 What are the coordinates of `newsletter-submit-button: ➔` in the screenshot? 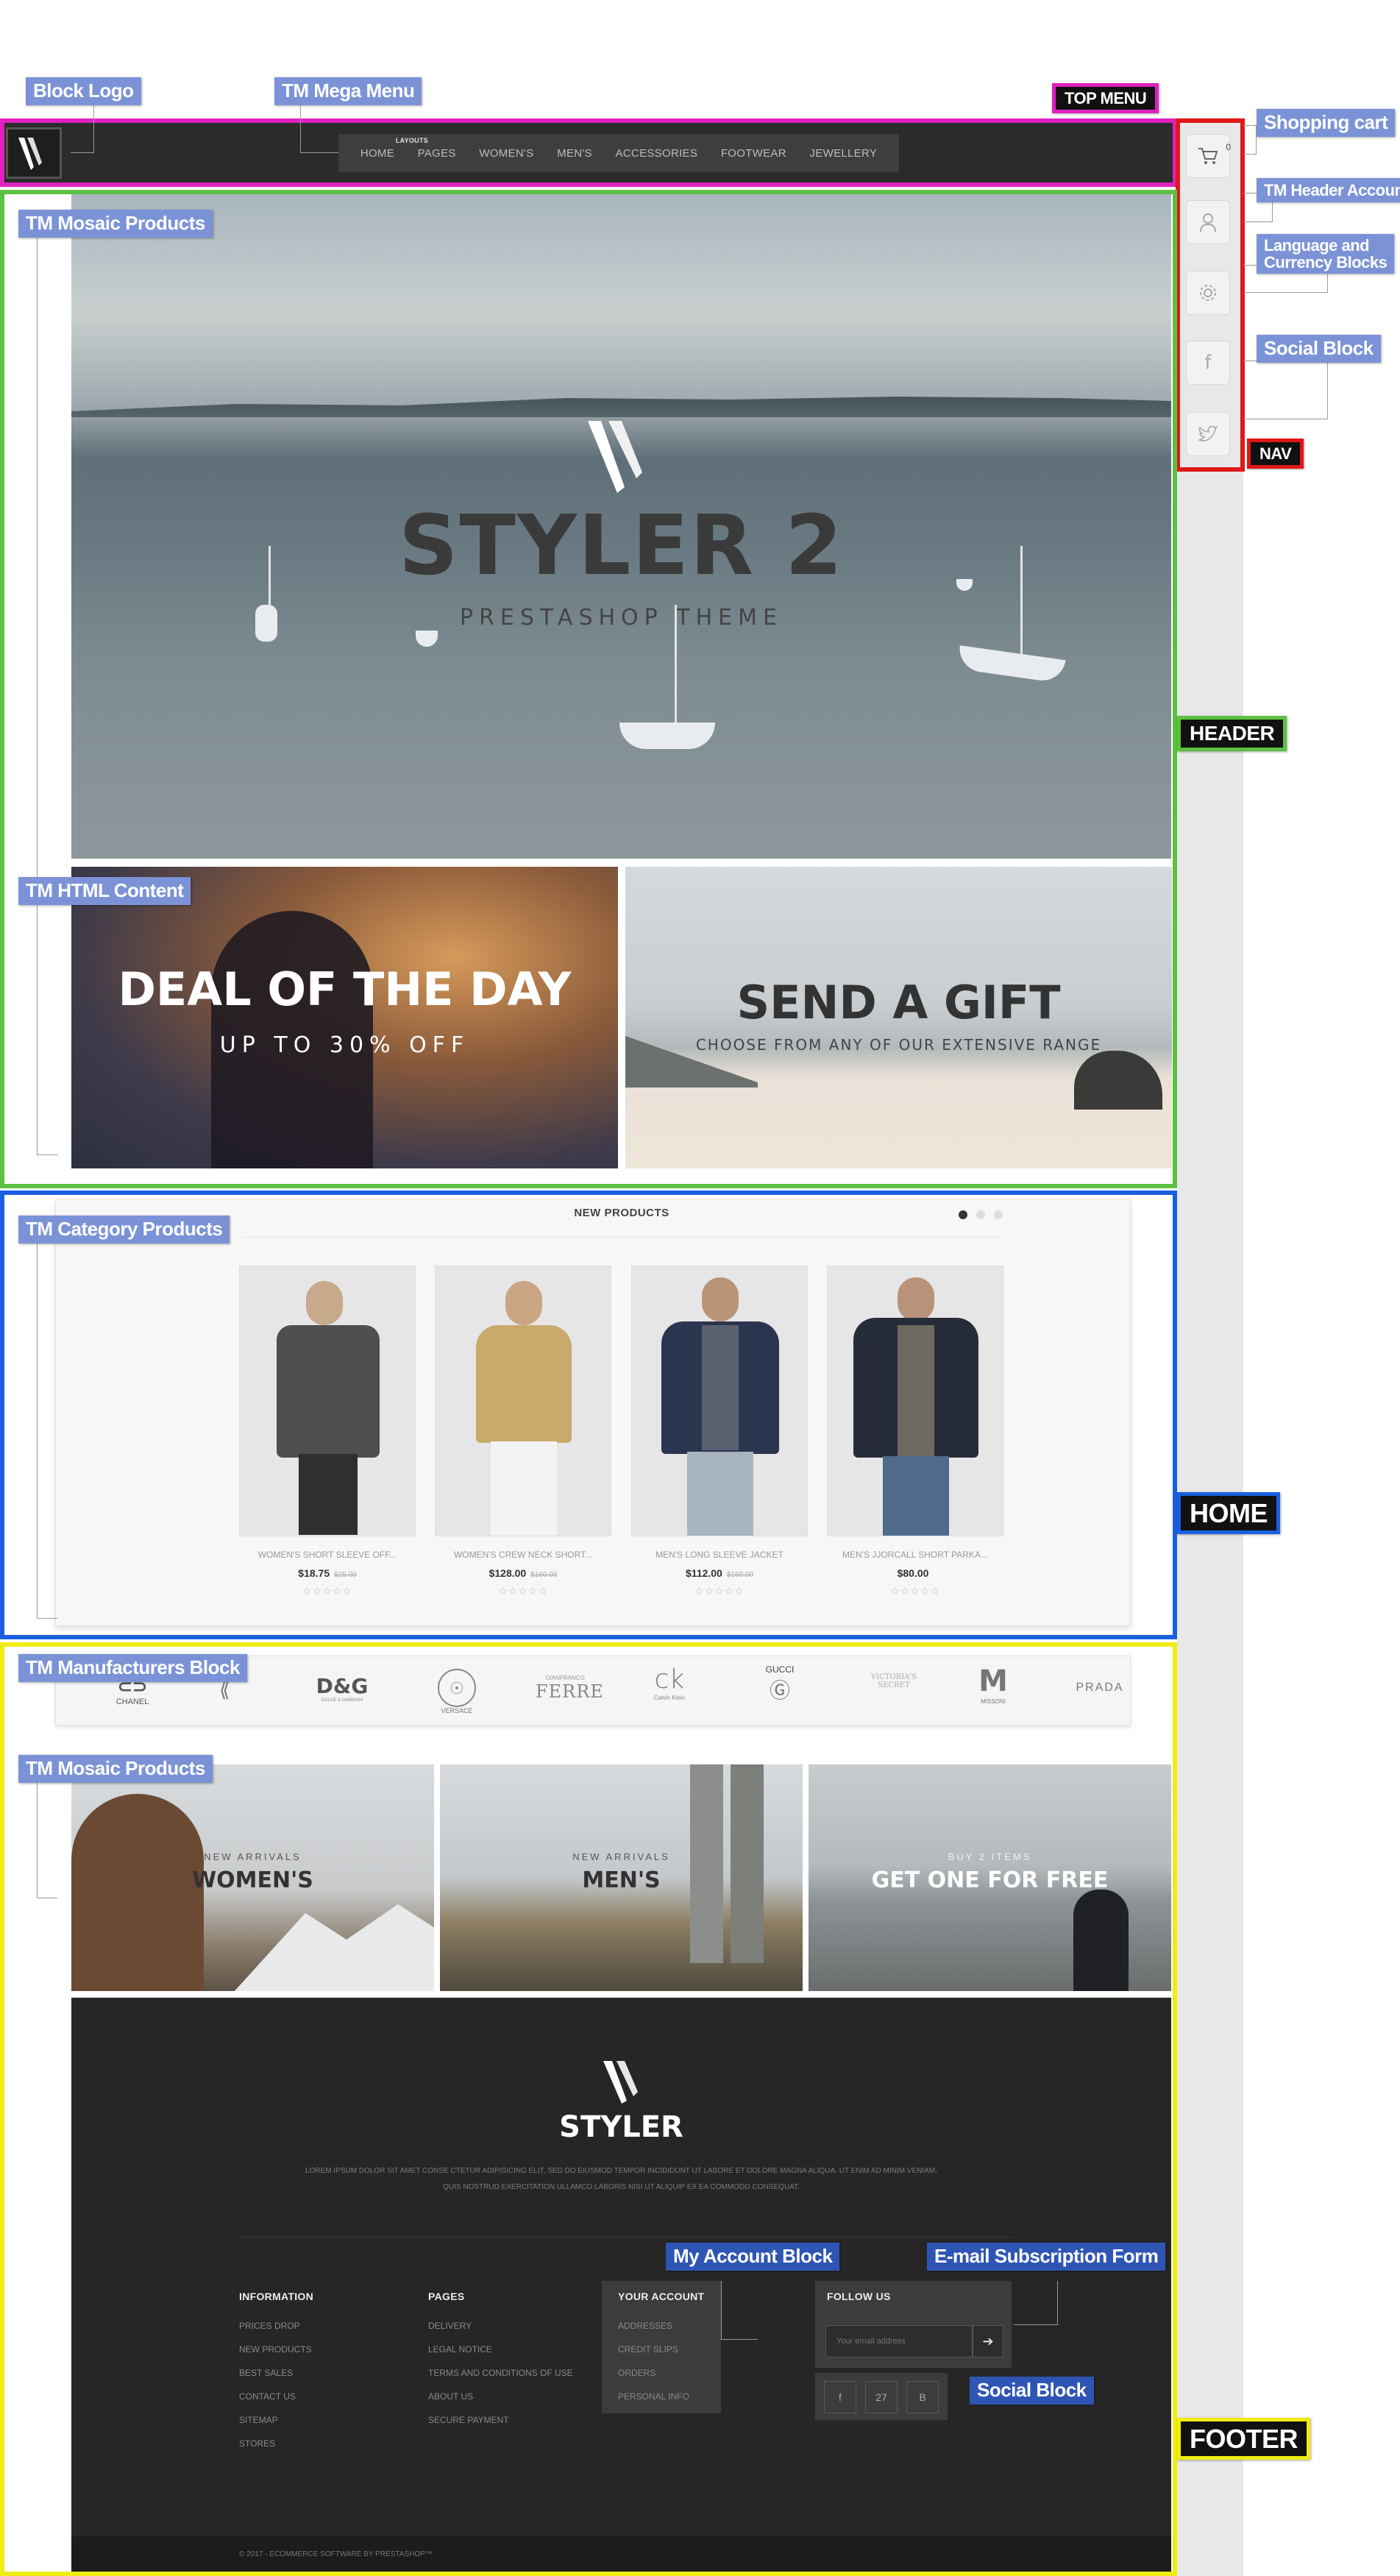 It's located at (988, 2341).